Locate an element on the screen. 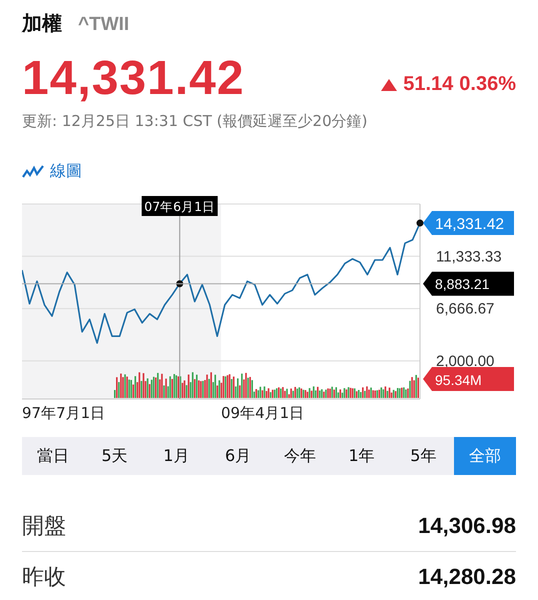 The height and width of the screenshot is (600, 538). index-symbol: ^TWII is located at coordinates (104, 25).